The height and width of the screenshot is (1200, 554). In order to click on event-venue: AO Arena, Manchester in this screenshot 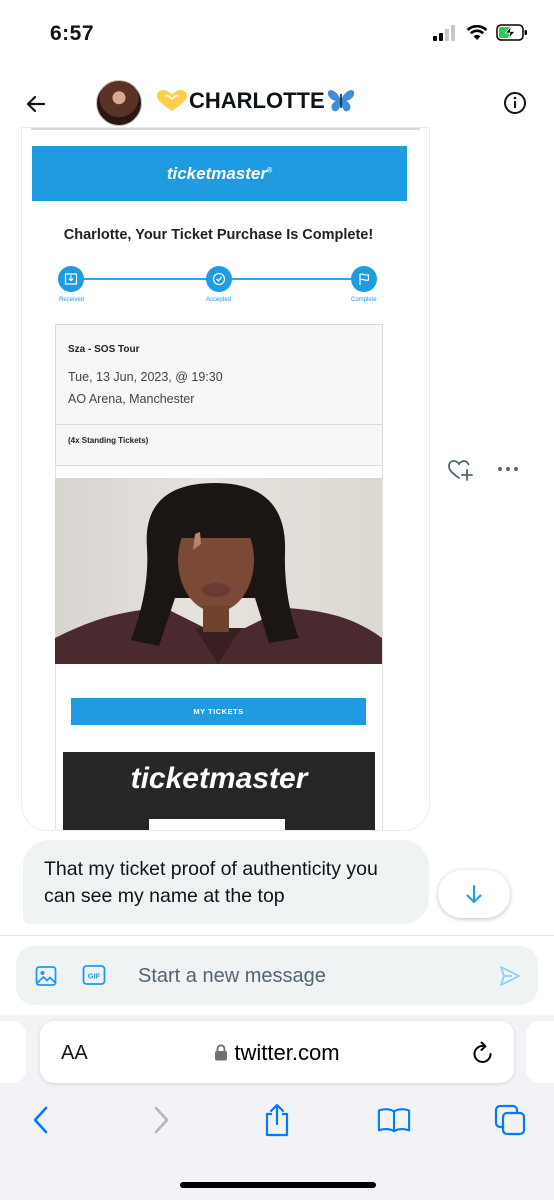, I will do `click(131, 399)`.